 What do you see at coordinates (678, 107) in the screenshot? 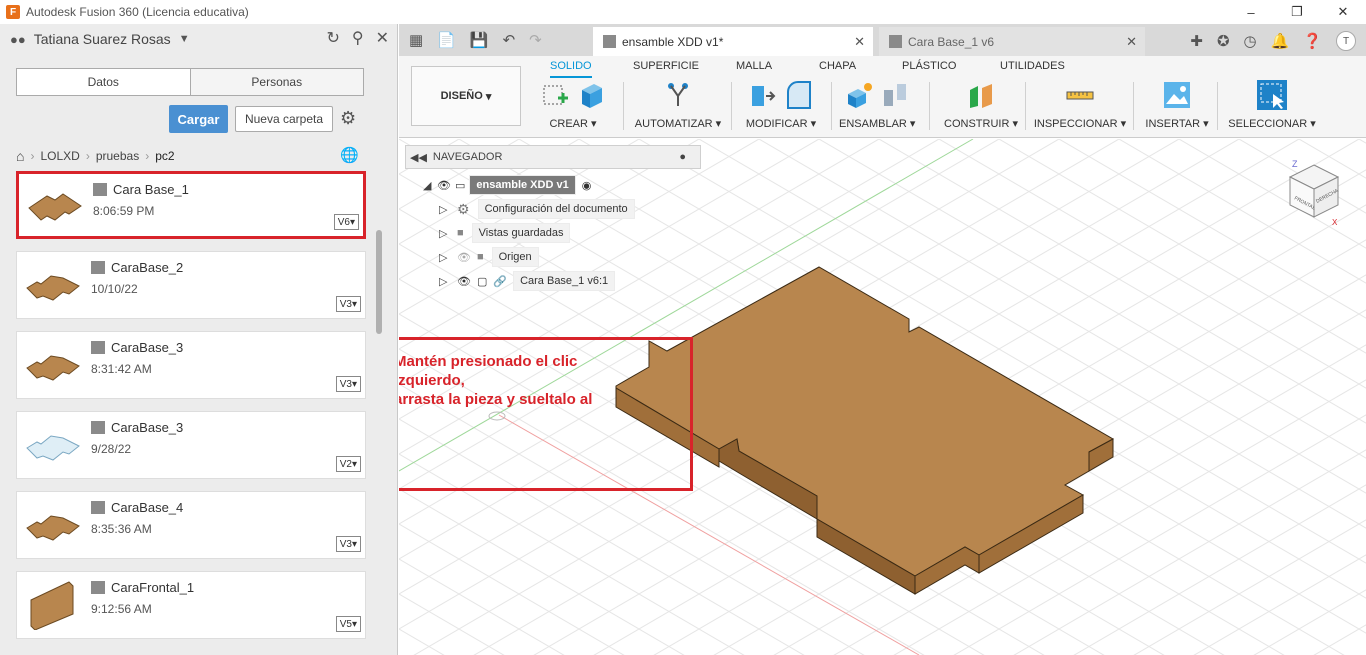
I see `group-automatizar: AUTOMATIZAR ▾` at bounding box center [678, 107].